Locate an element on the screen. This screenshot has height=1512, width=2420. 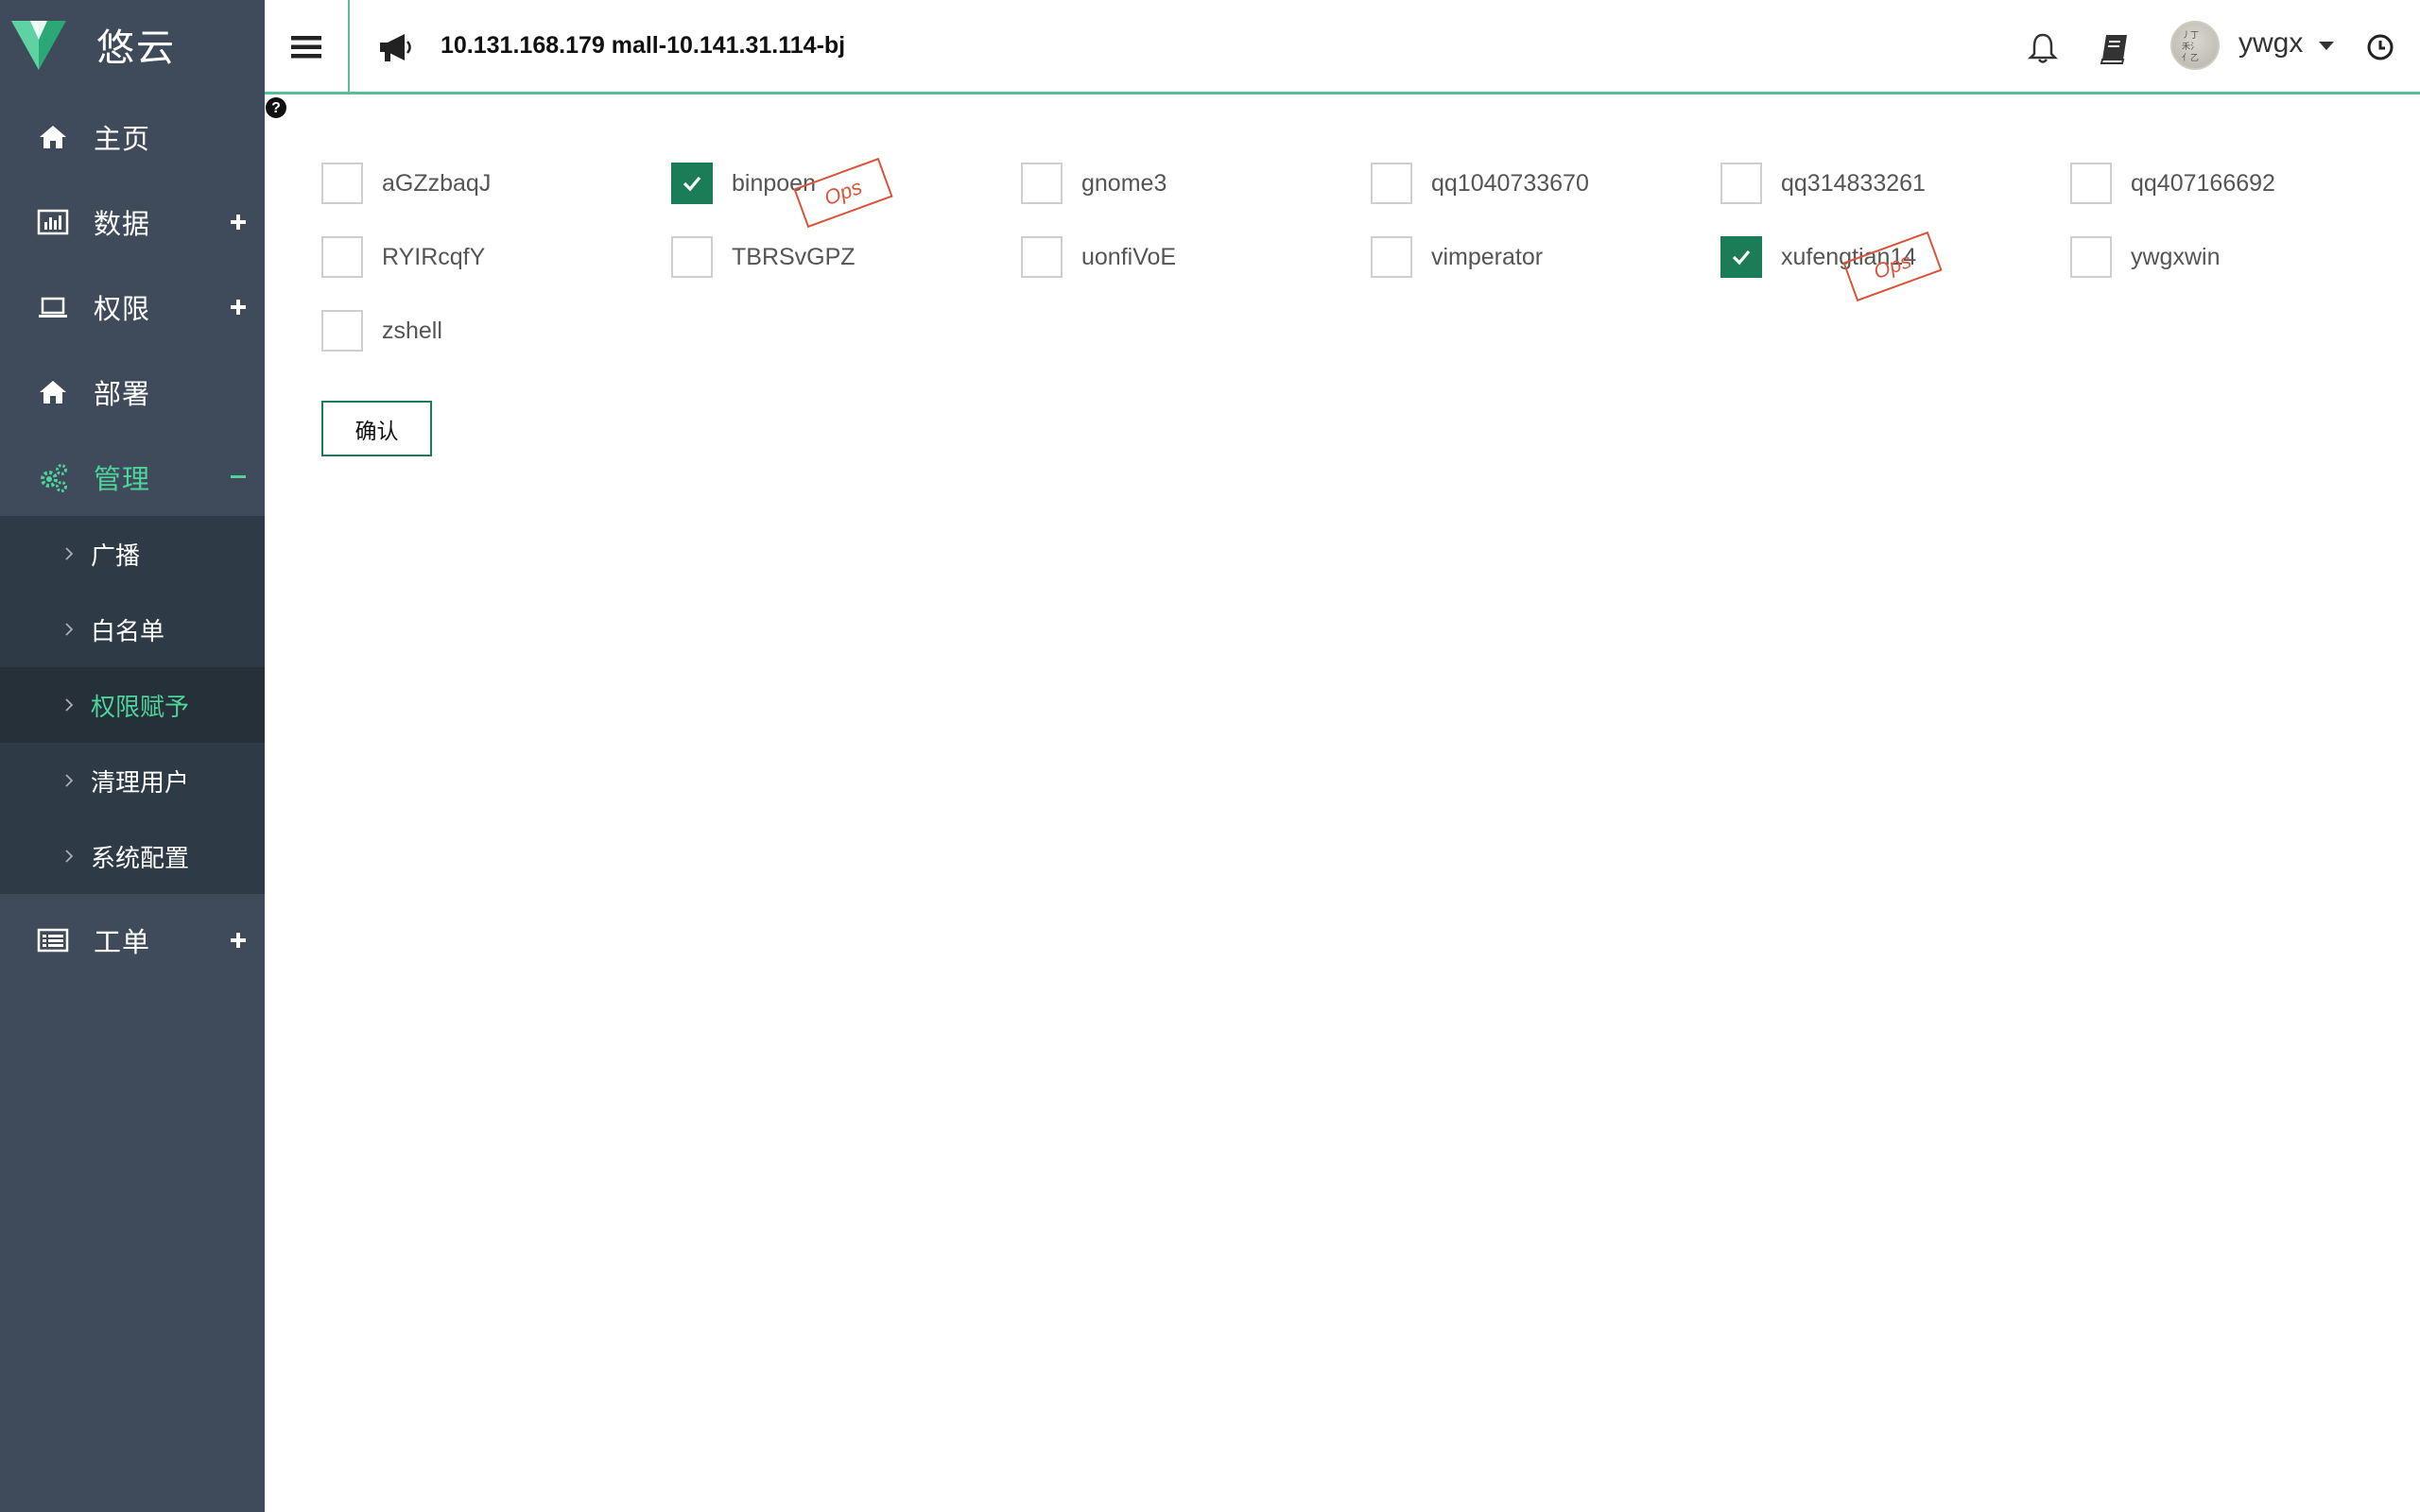
checkbox-label: TBRSvGPZ is located at coordinates (794, 256).